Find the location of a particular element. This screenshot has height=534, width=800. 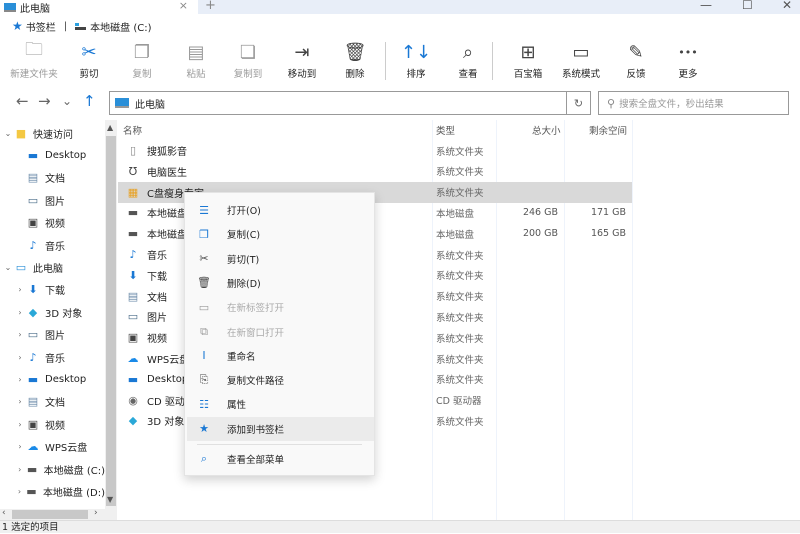

sidebar-item: ▭ 图片 is located at coordinates (52, 200).